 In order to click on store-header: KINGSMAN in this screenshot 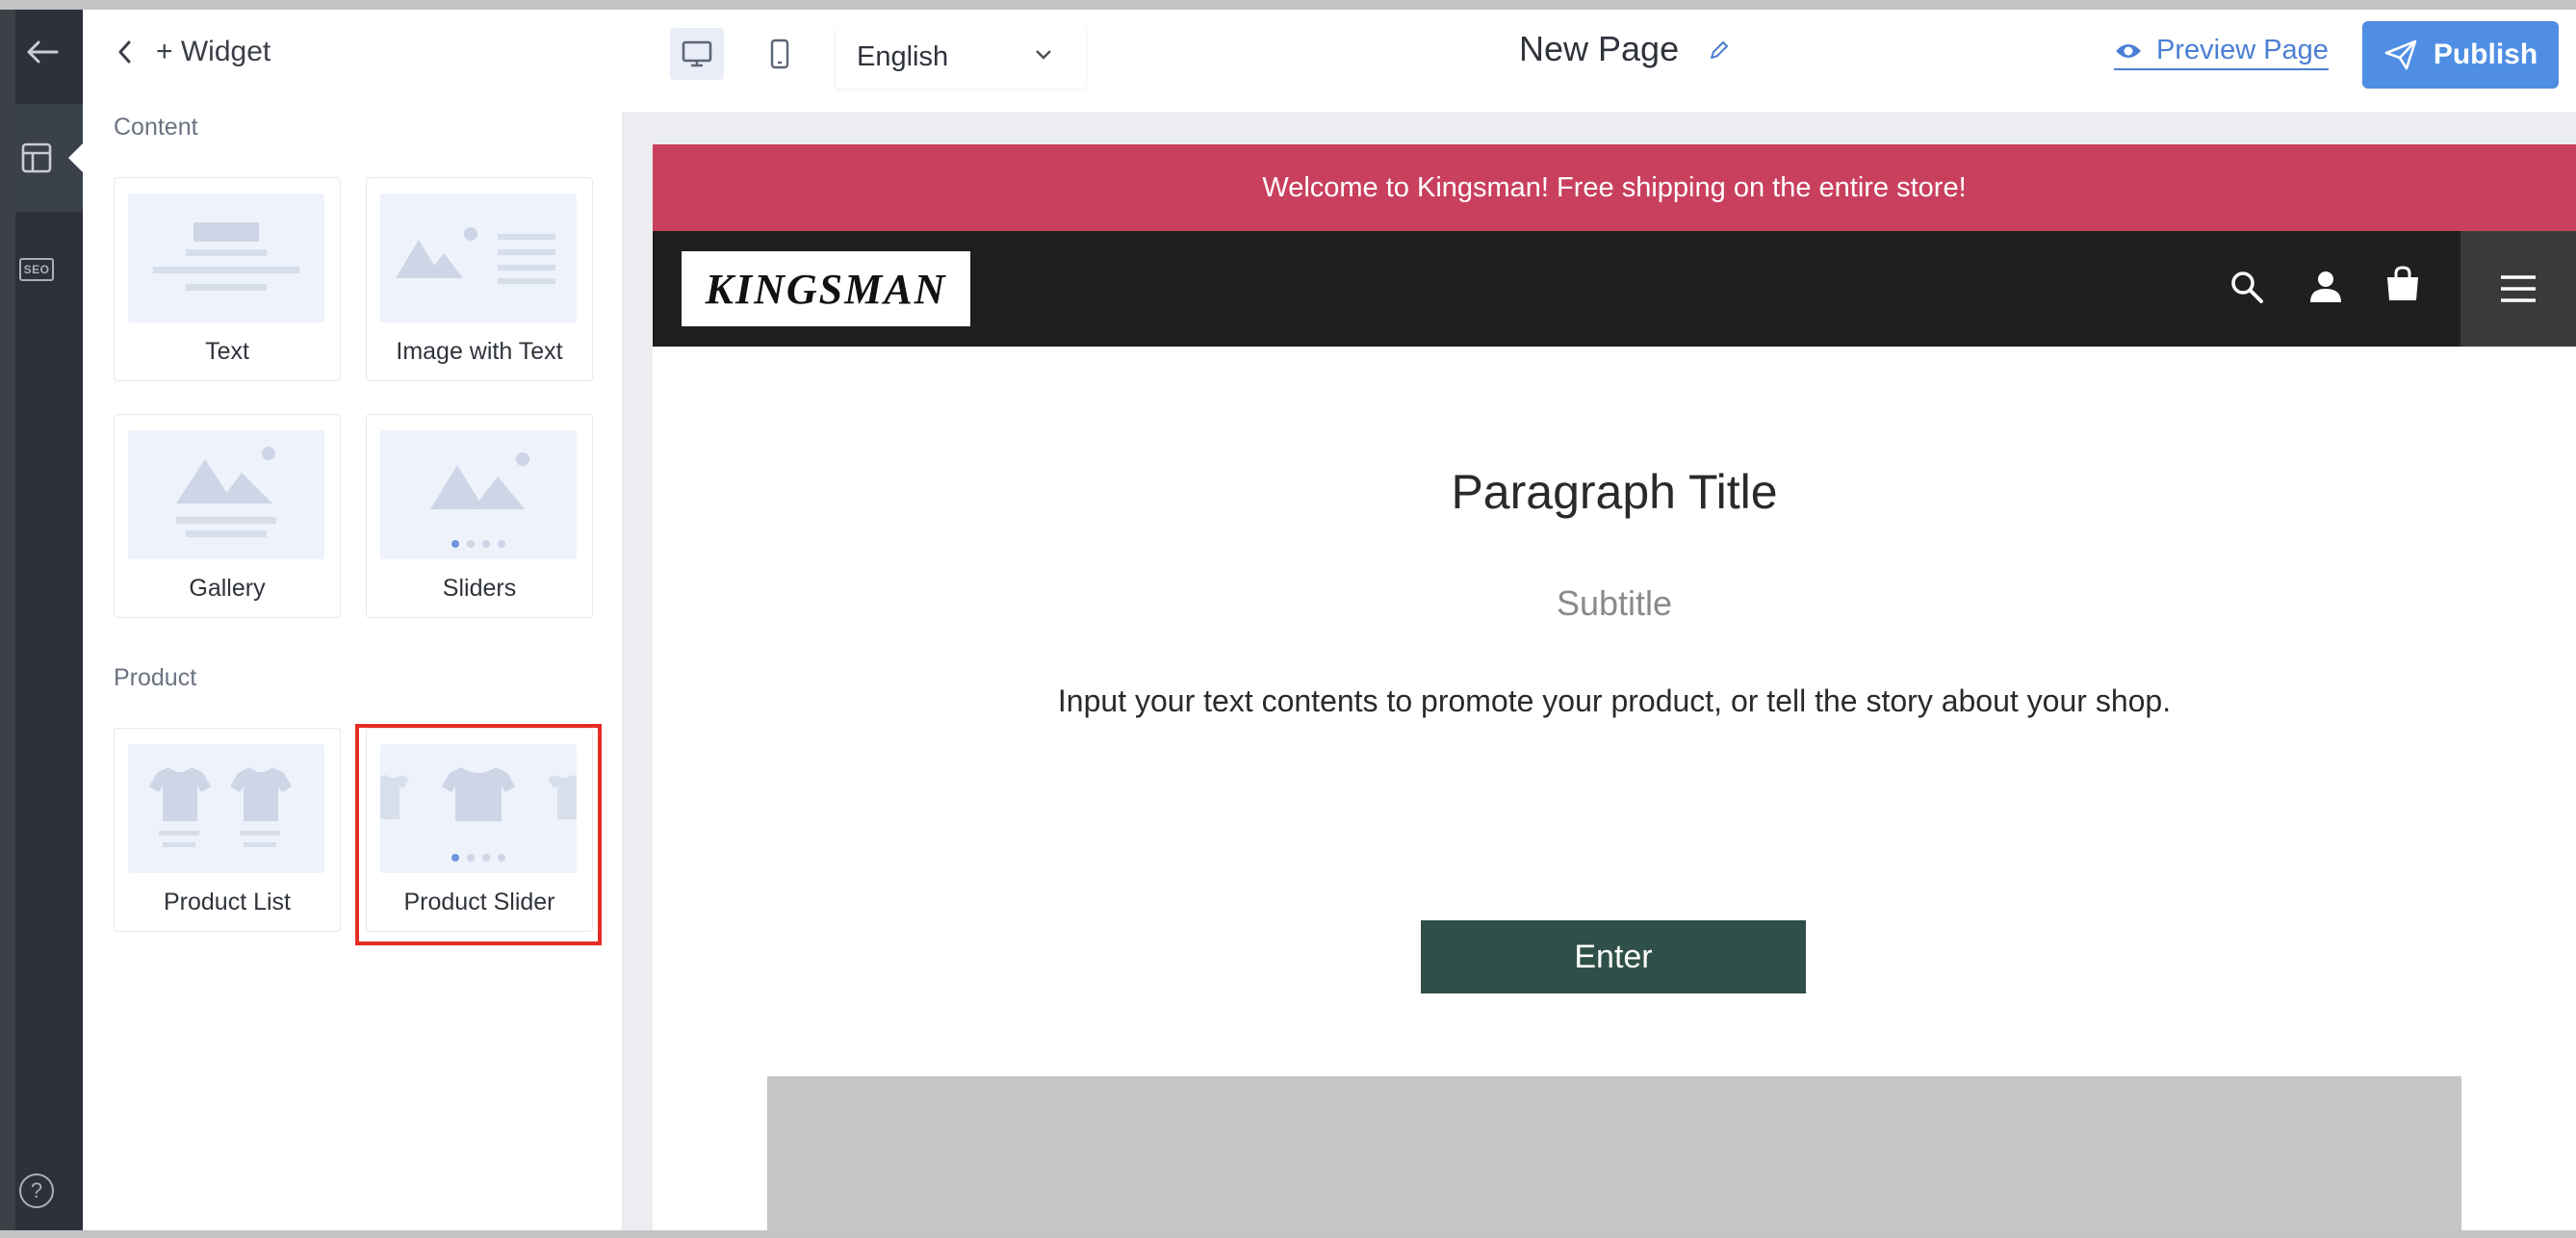, I will do `click(1615, 289)`.